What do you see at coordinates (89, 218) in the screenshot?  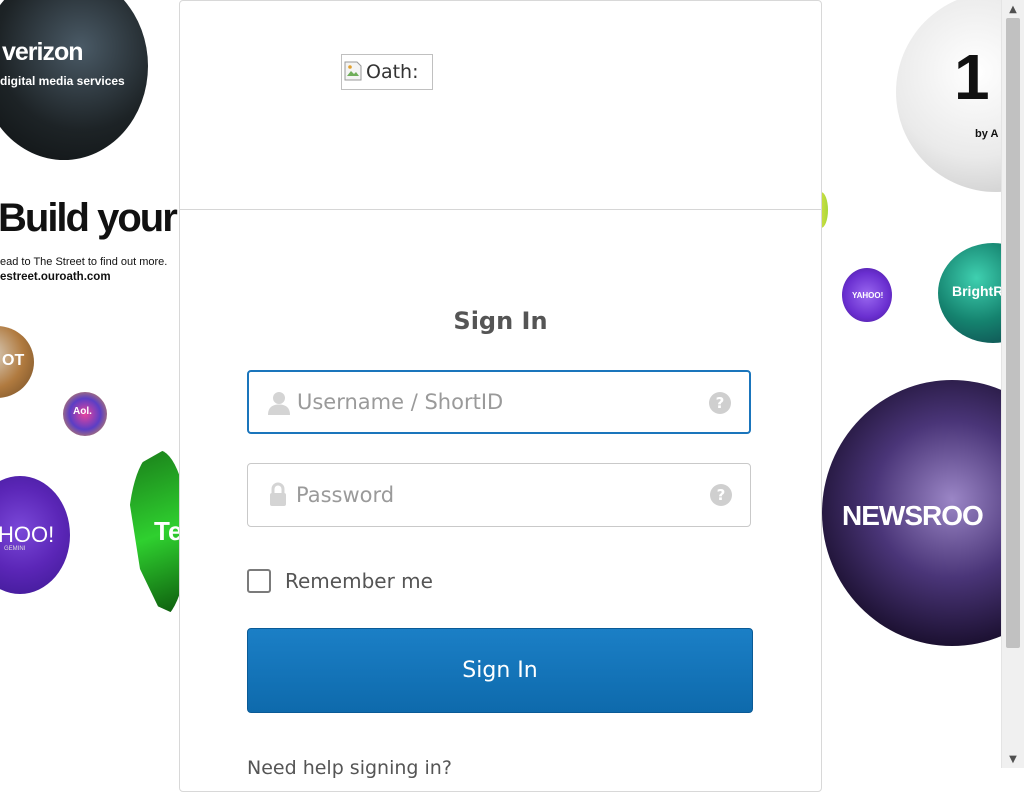 I see `build-headline: Build your` at bounding box center [89, 218].